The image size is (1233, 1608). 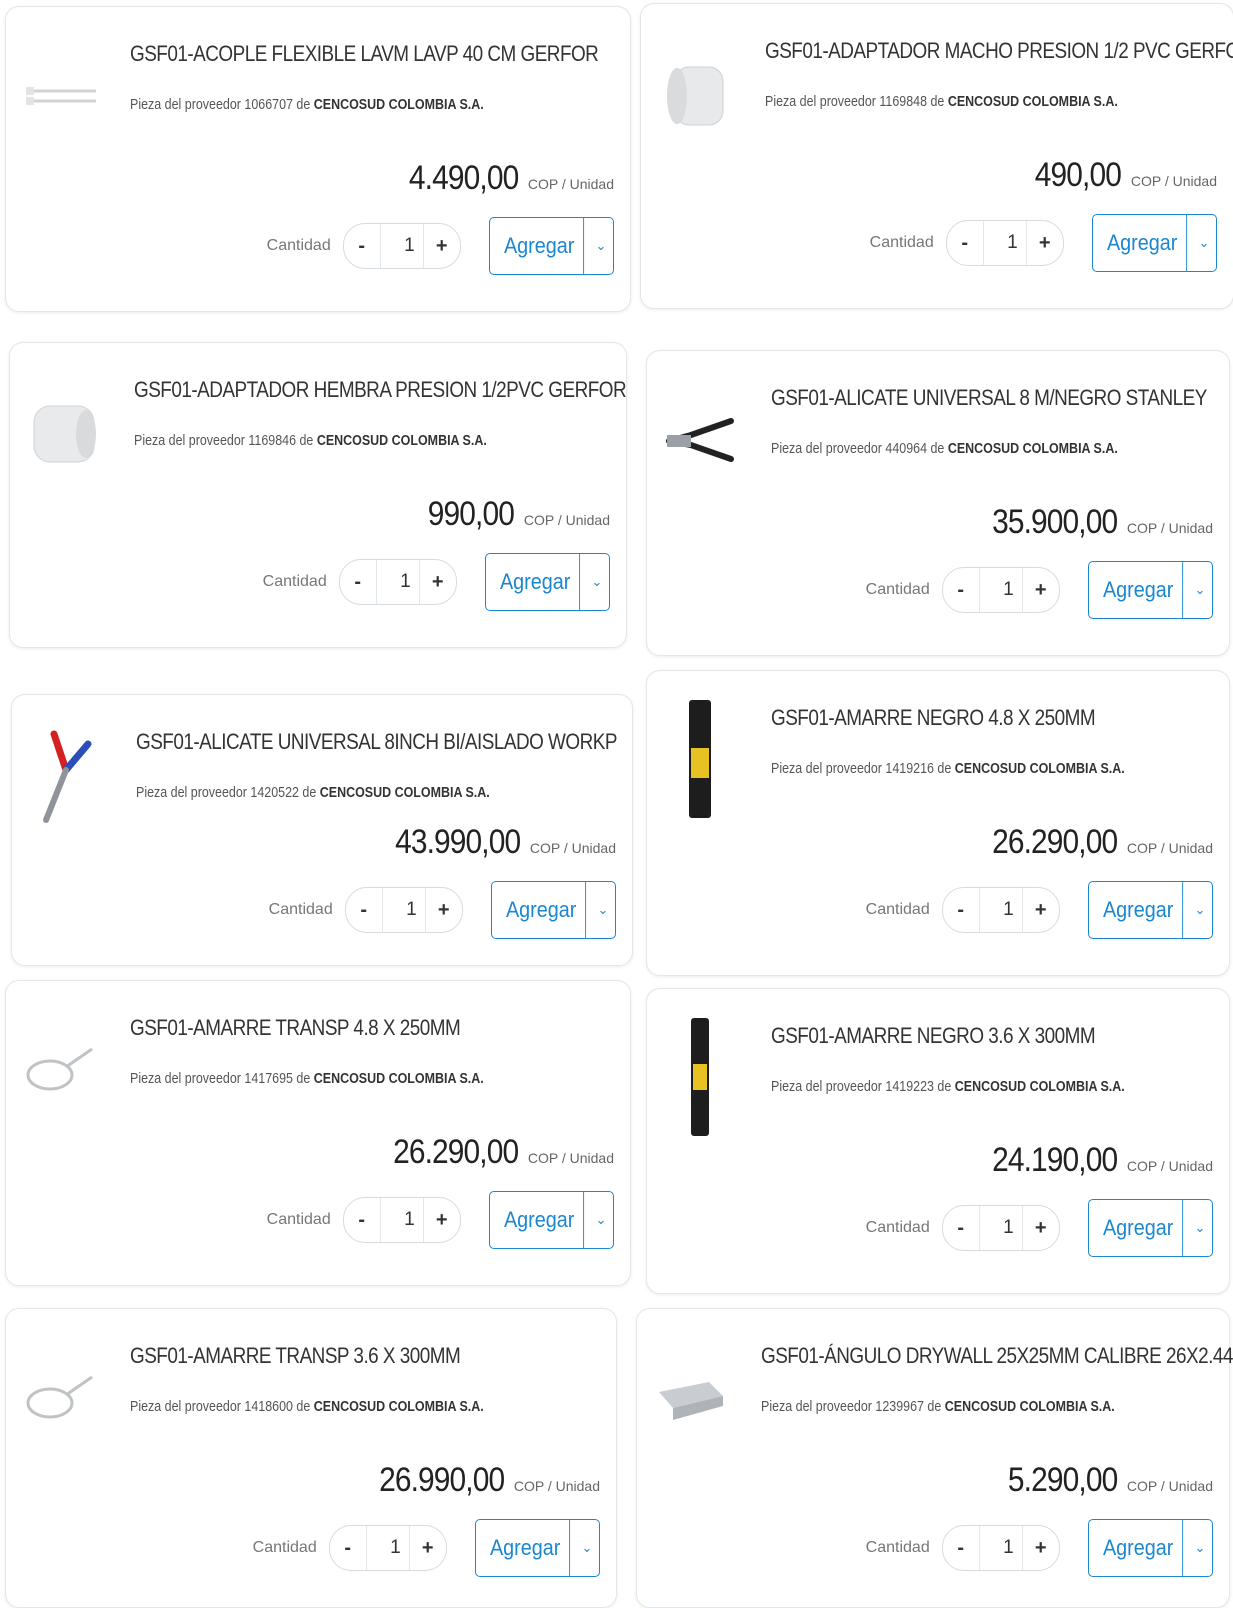 I want to click on price-row: 26.290,00 COP / Unidad, so click(x=1094, y=842).